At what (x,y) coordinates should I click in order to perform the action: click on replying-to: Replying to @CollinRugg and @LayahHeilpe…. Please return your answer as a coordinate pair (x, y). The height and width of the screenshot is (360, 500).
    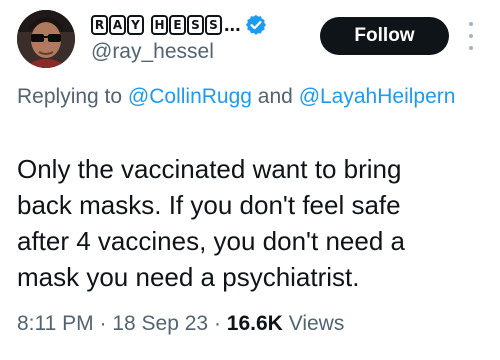
    Looking at the image, I should click on (237, 97).